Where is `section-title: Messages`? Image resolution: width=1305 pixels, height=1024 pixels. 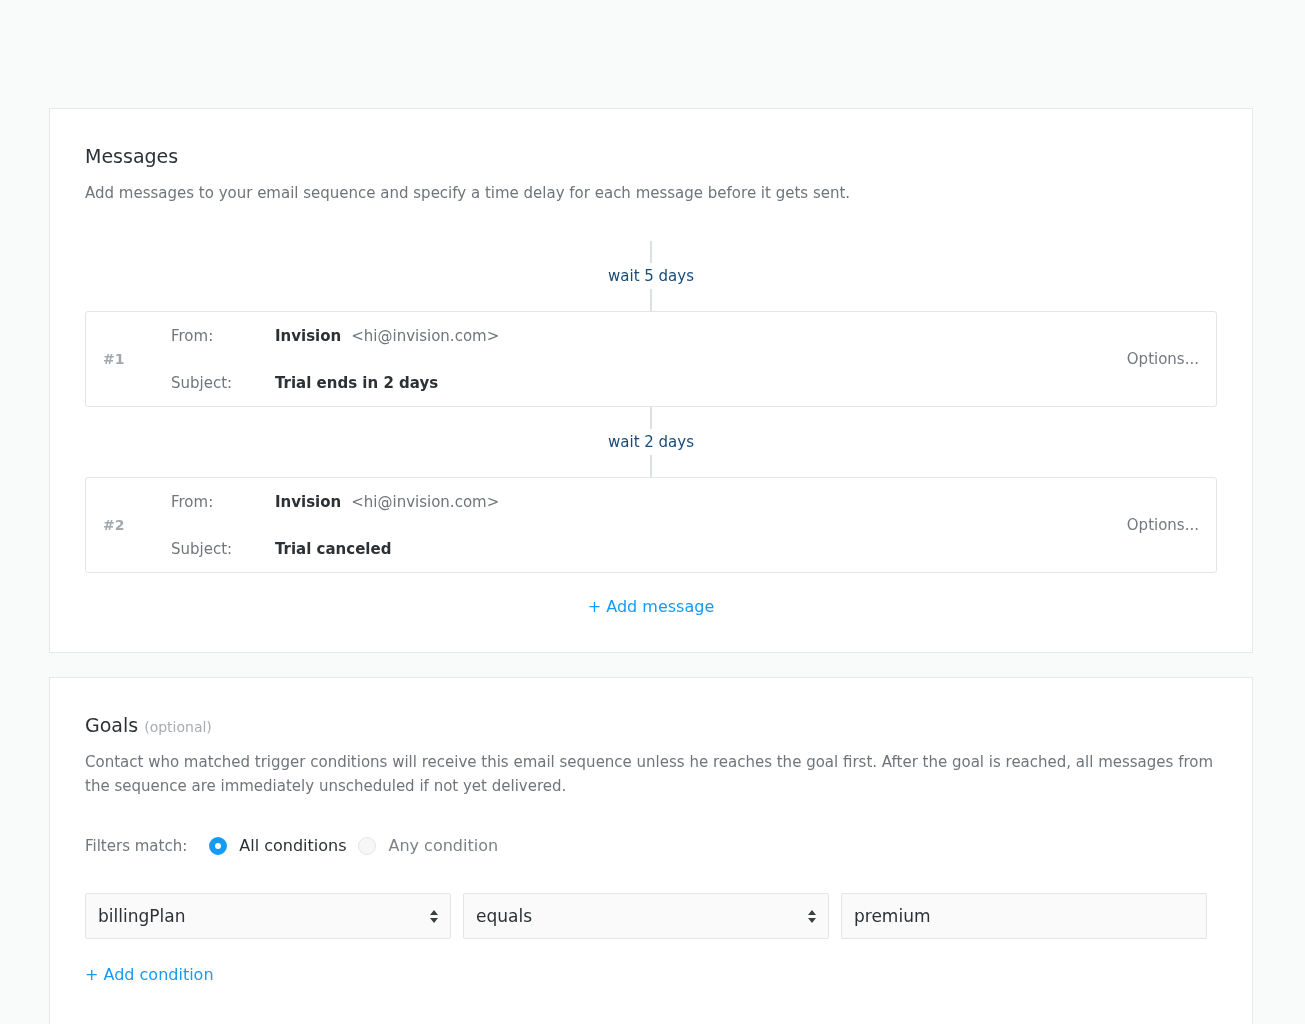 section-title: Messages is located at coordinates (132, 156).